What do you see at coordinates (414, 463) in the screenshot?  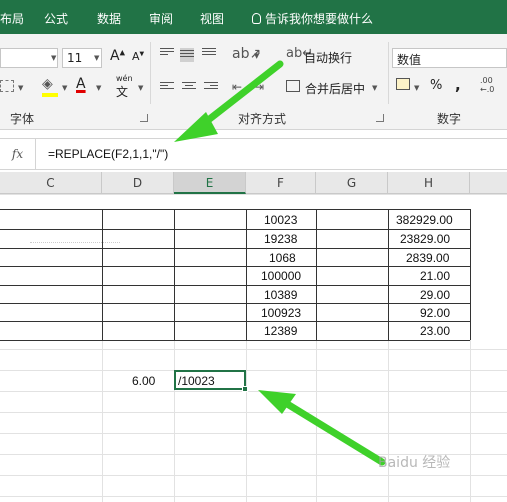 I see `watermark: Baidu 经验` at bounding box center [414, 463].